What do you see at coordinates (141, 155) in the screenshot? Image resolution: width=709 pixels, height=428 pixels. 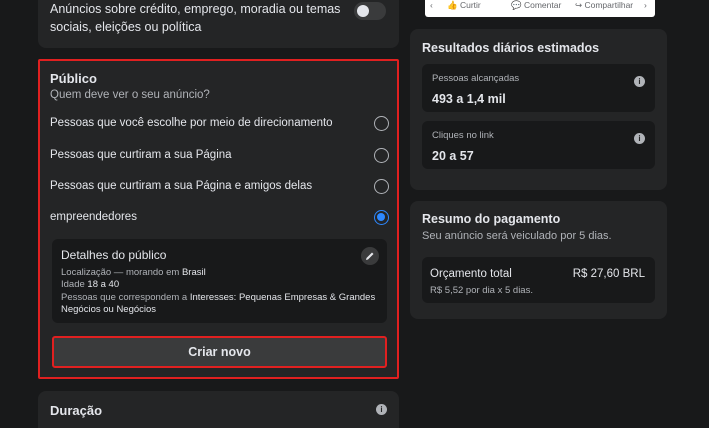 I see `audience-option-label: Pessoas que curtiram a sua Página` at bounding box center [141, 155].